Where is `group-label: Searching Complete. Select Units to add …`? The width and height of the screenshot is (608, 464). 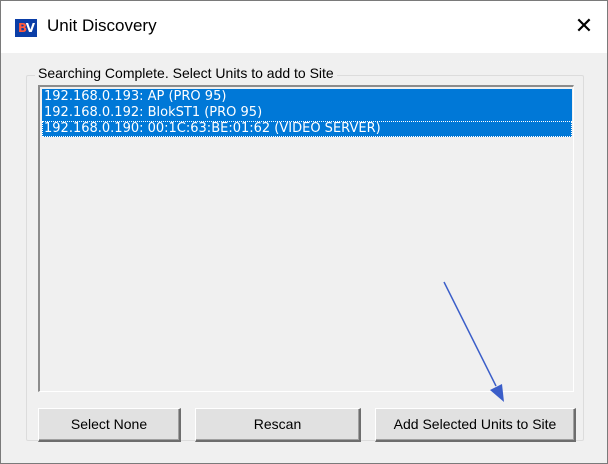
group-label: Searching Complete. Select Units to add … is located at coordinates (186, 73).